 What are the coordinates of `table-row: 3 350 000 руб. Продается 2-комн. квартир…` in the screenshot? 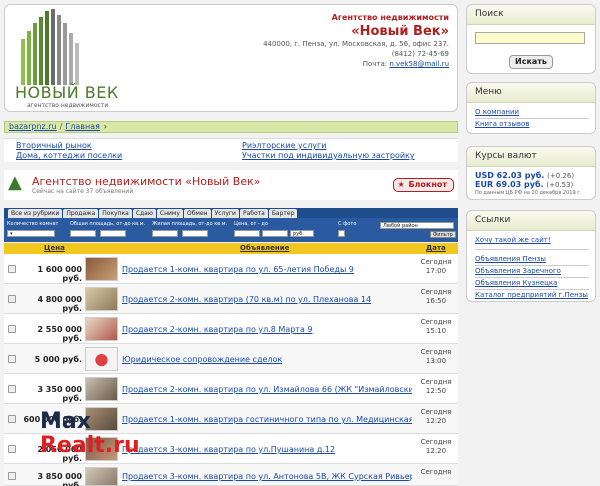 It's located at (231, 389).